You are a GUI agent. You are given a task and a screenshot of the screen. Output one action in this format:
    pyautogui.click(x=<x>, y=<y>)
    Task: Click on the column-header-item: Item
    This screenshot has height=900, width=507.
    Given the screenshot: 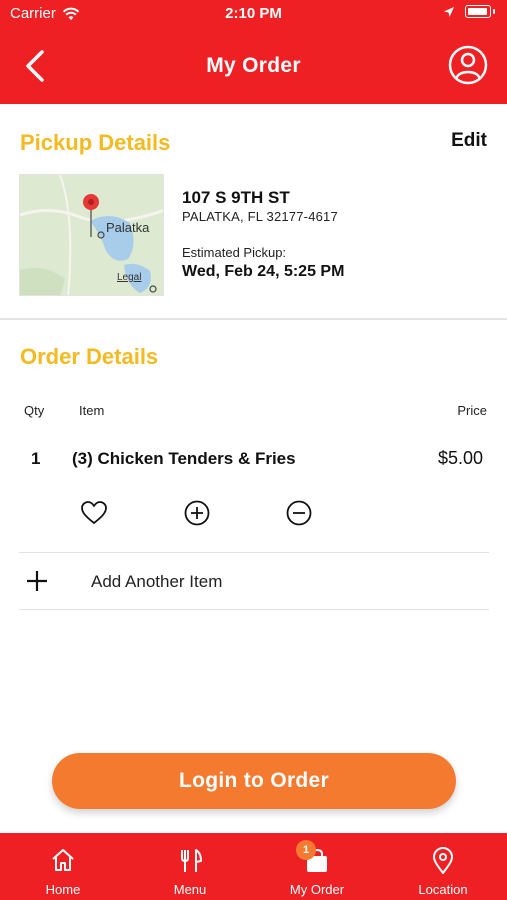 What is the action you would take?
    pyautogui.click(x=92, y=410)
    